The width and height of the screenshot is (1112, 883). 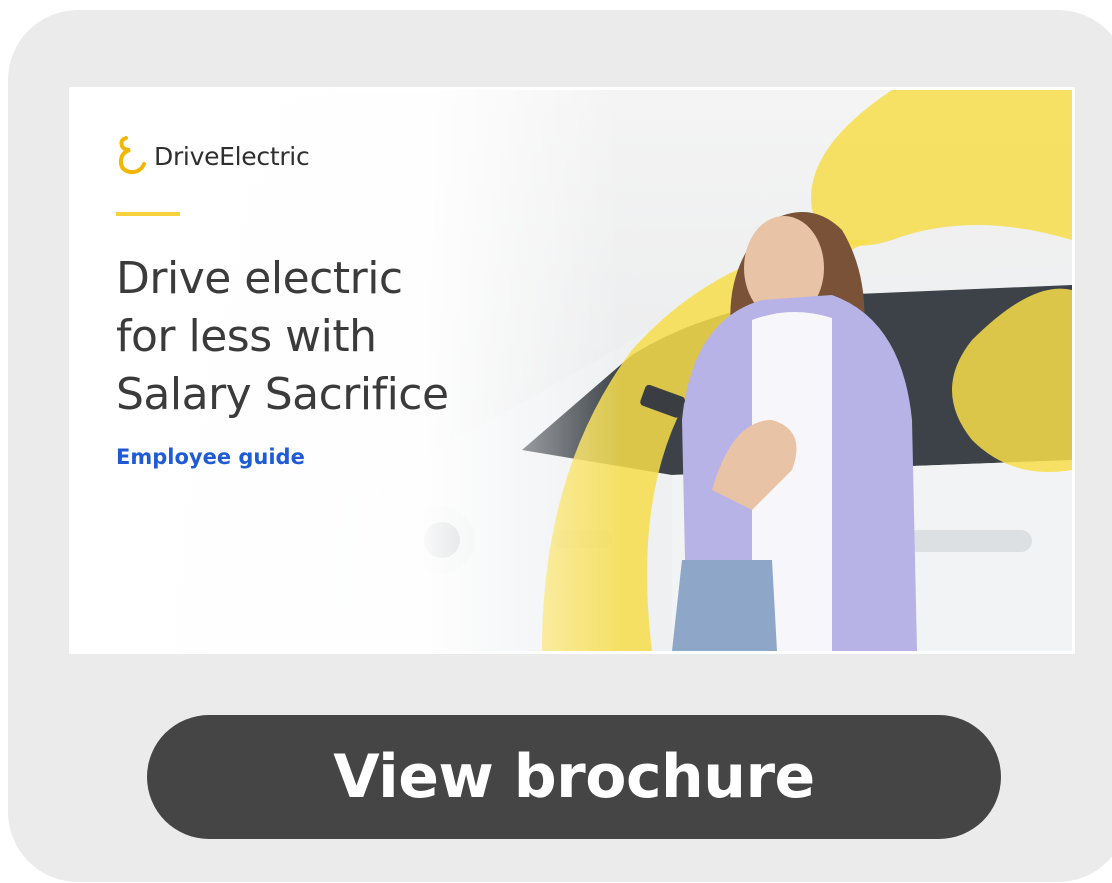 What do you see at coordinates (232, 156) in the screenshot?
I see `brand-name: DriveElectric` at bounding box center [232, 156].